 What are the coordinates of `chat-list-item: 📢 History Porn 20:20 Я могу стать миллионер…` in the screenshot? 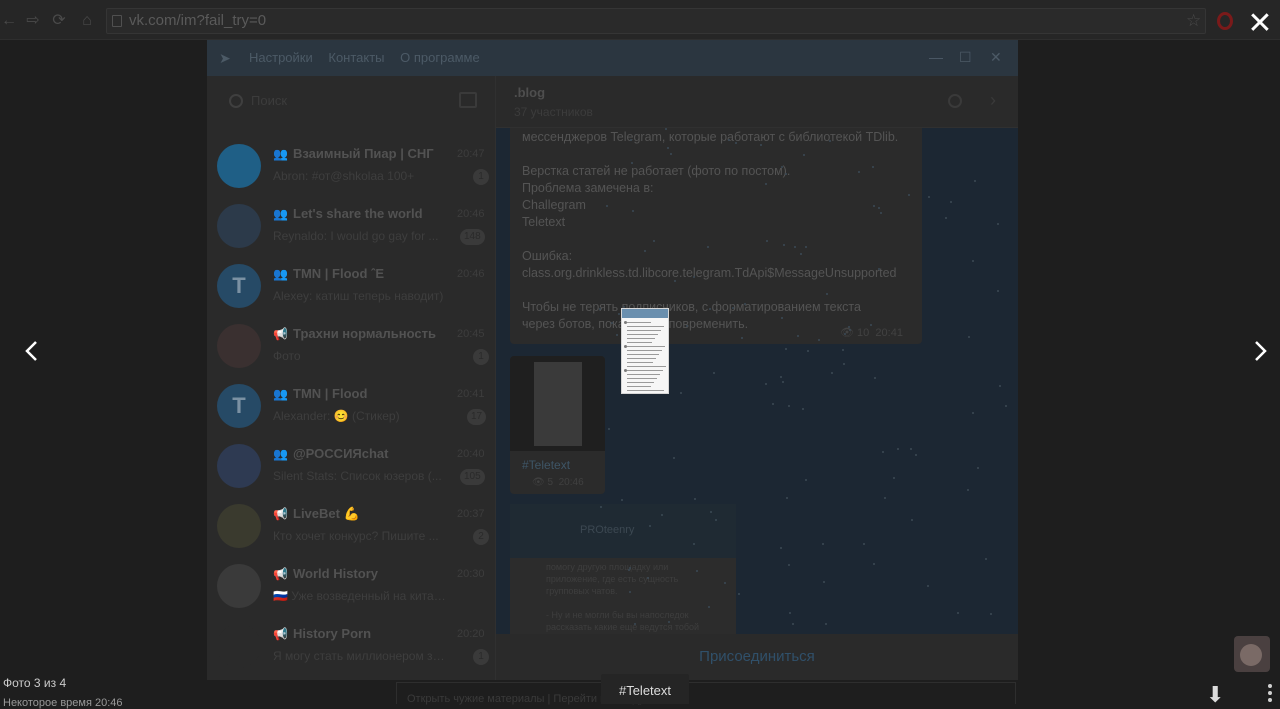 It's located at (351, 646).